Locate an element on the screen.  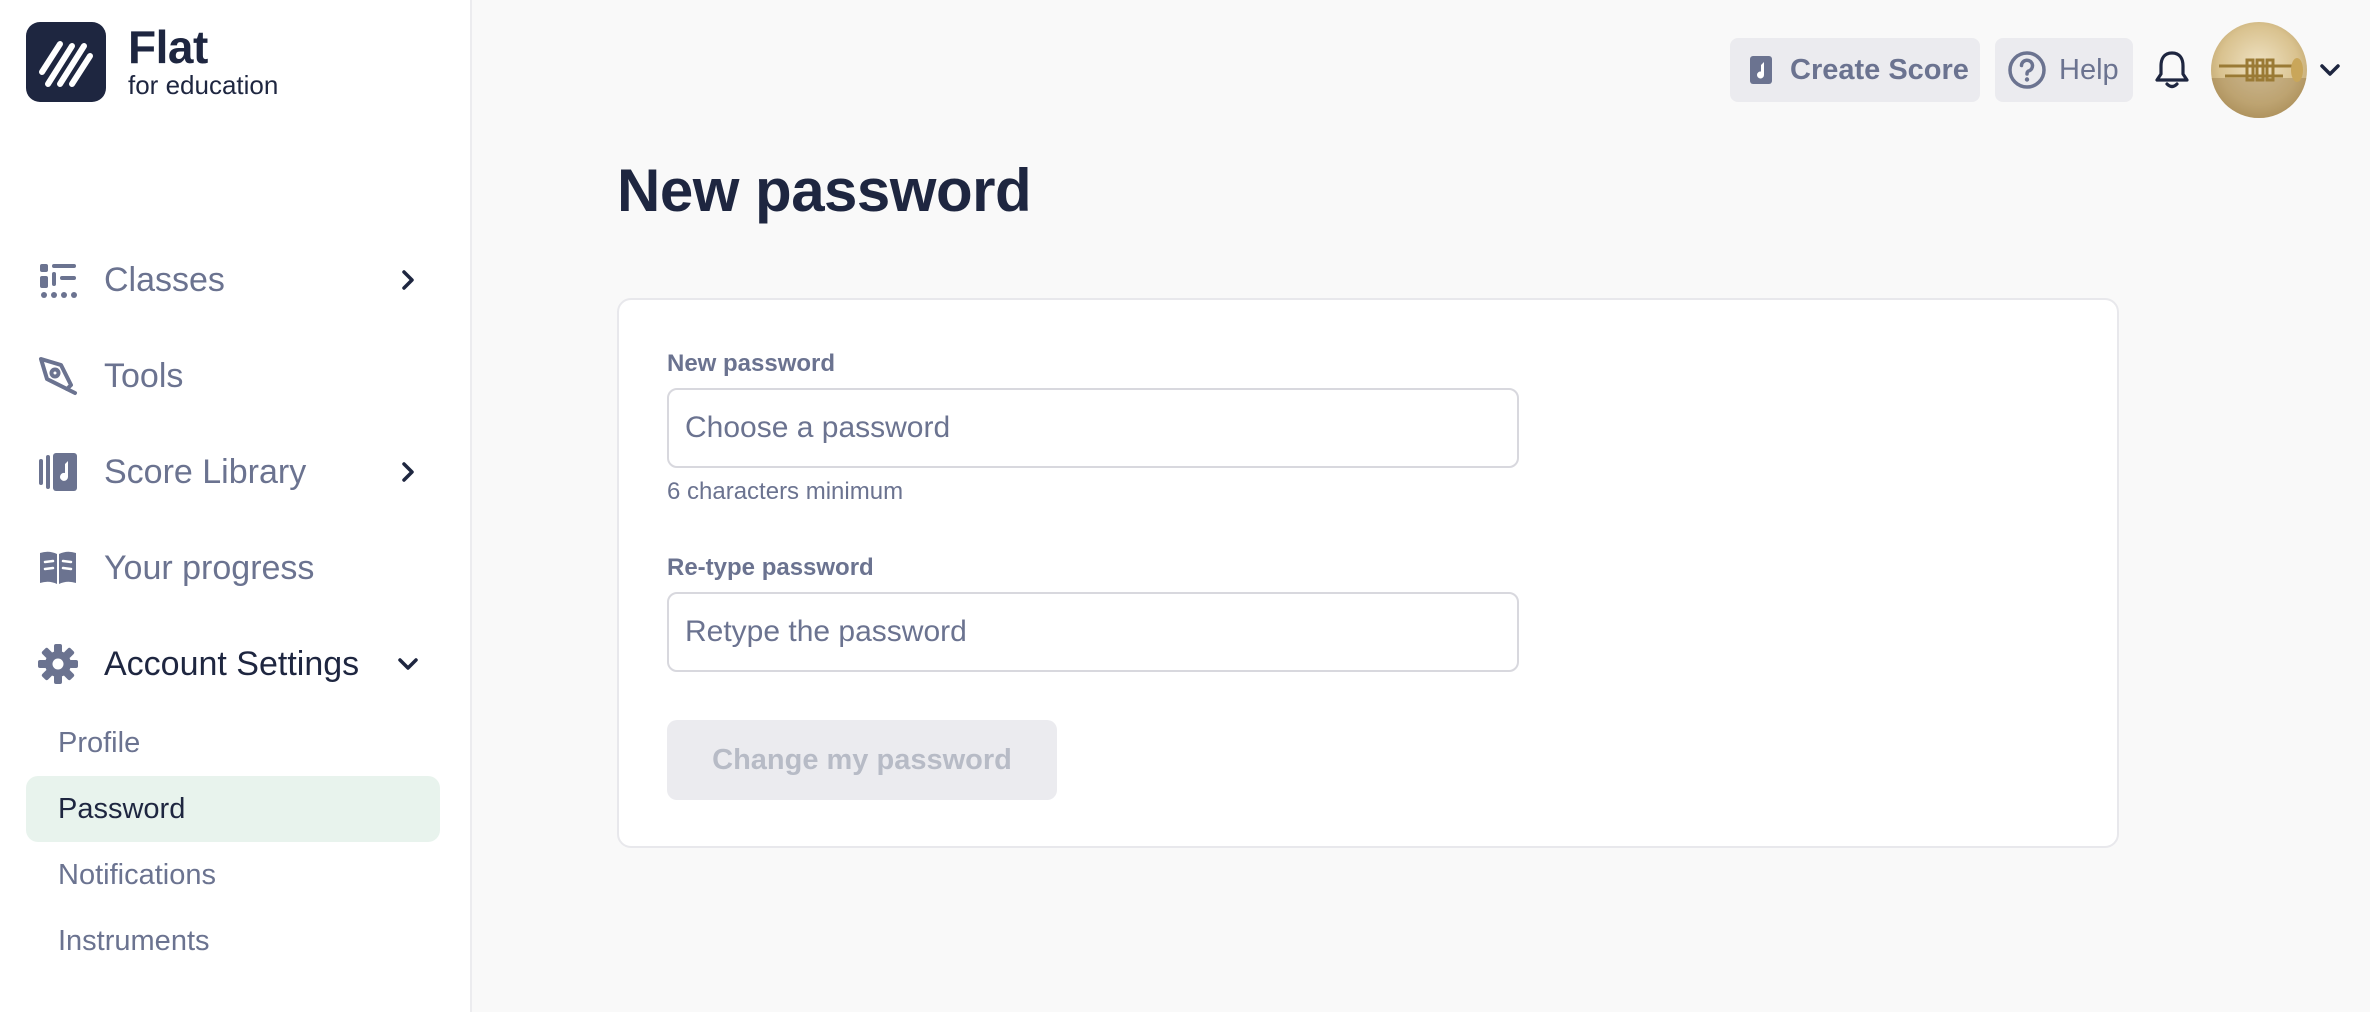
sidebar-item-label: Account Settings is located at coordinates (232, 663).